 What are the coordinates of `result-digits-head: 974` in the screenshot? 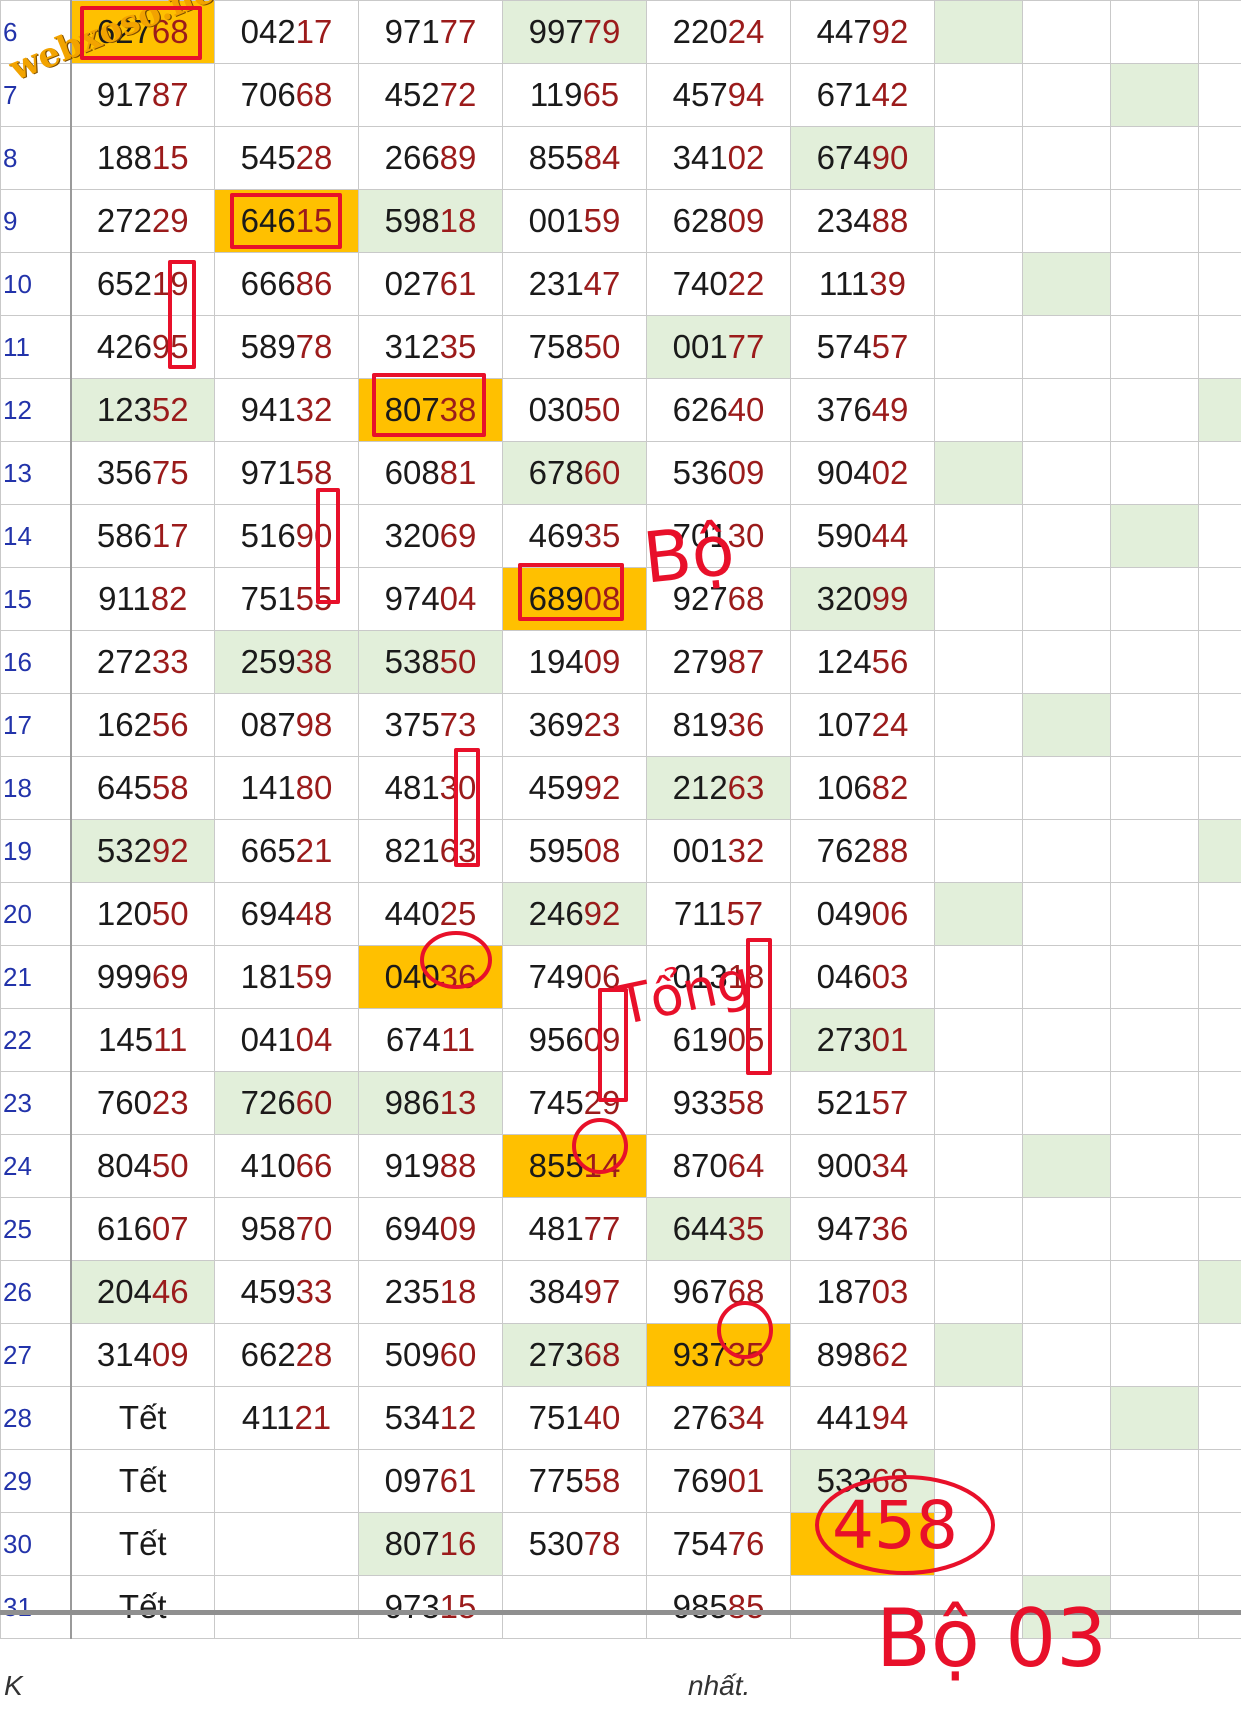 It's located at (412, 598).